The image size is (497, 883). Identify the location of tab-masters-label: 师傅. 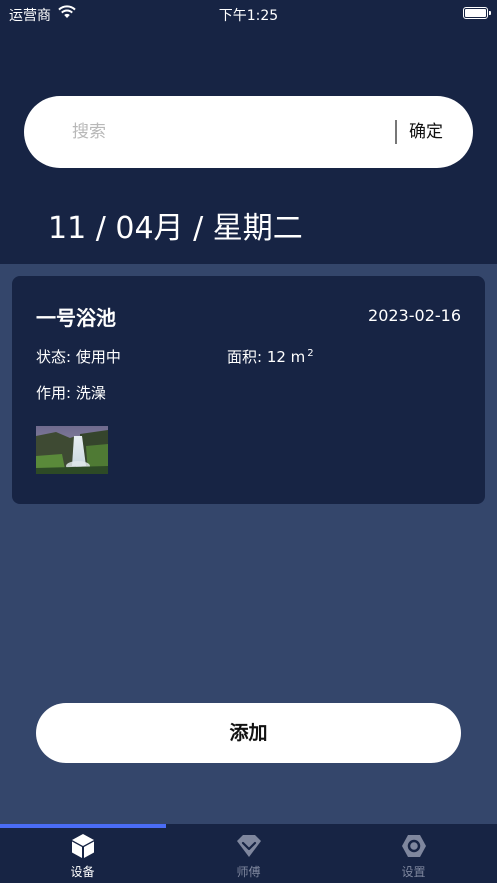
(248, 872).